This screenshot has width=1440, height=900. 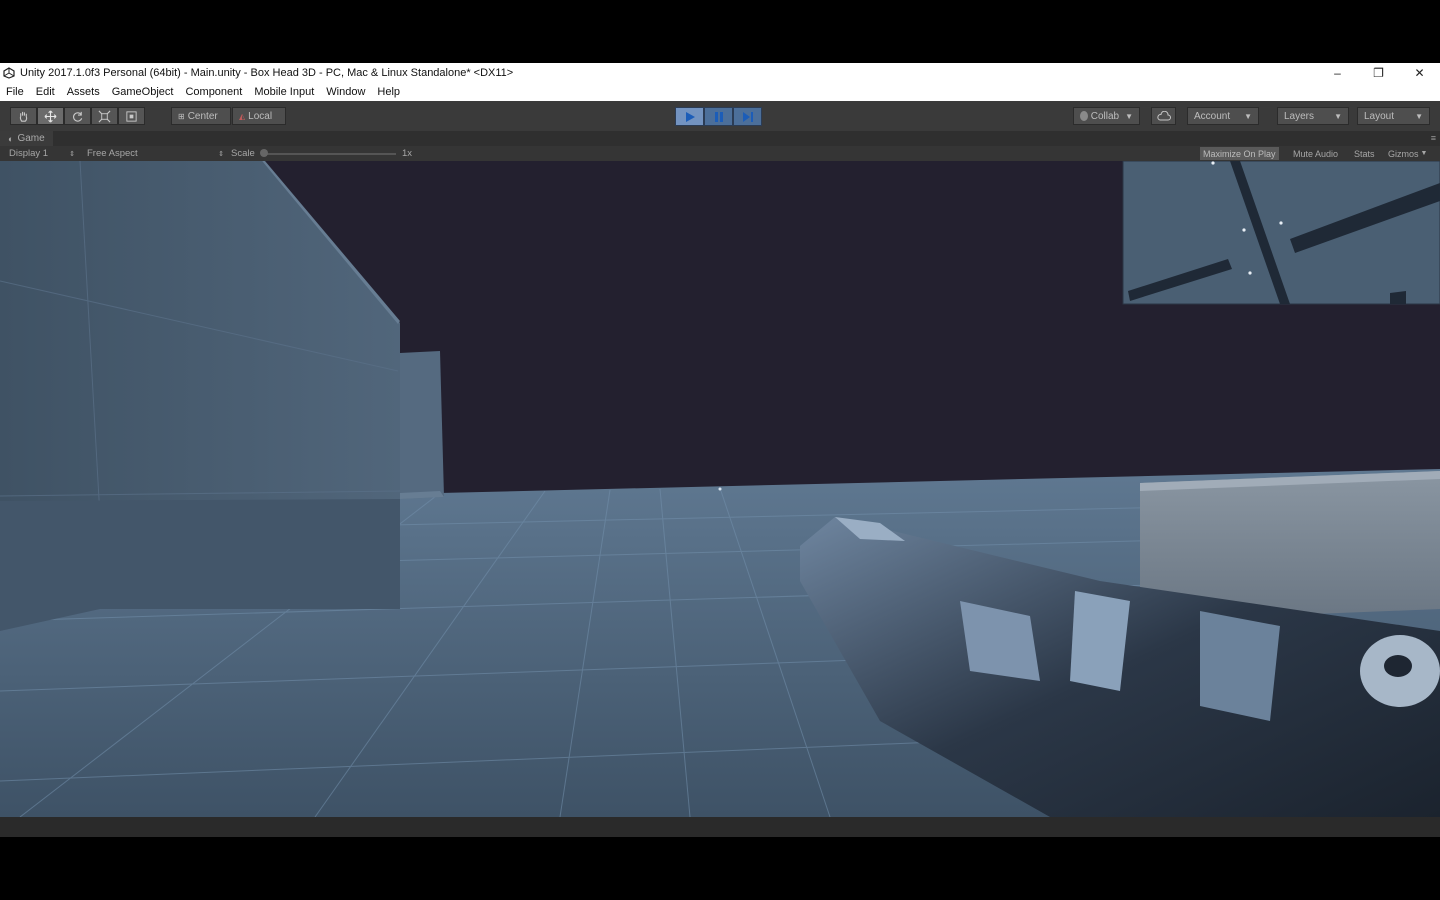 I want to click on menu-help: Help, so click(x=388, y=92).